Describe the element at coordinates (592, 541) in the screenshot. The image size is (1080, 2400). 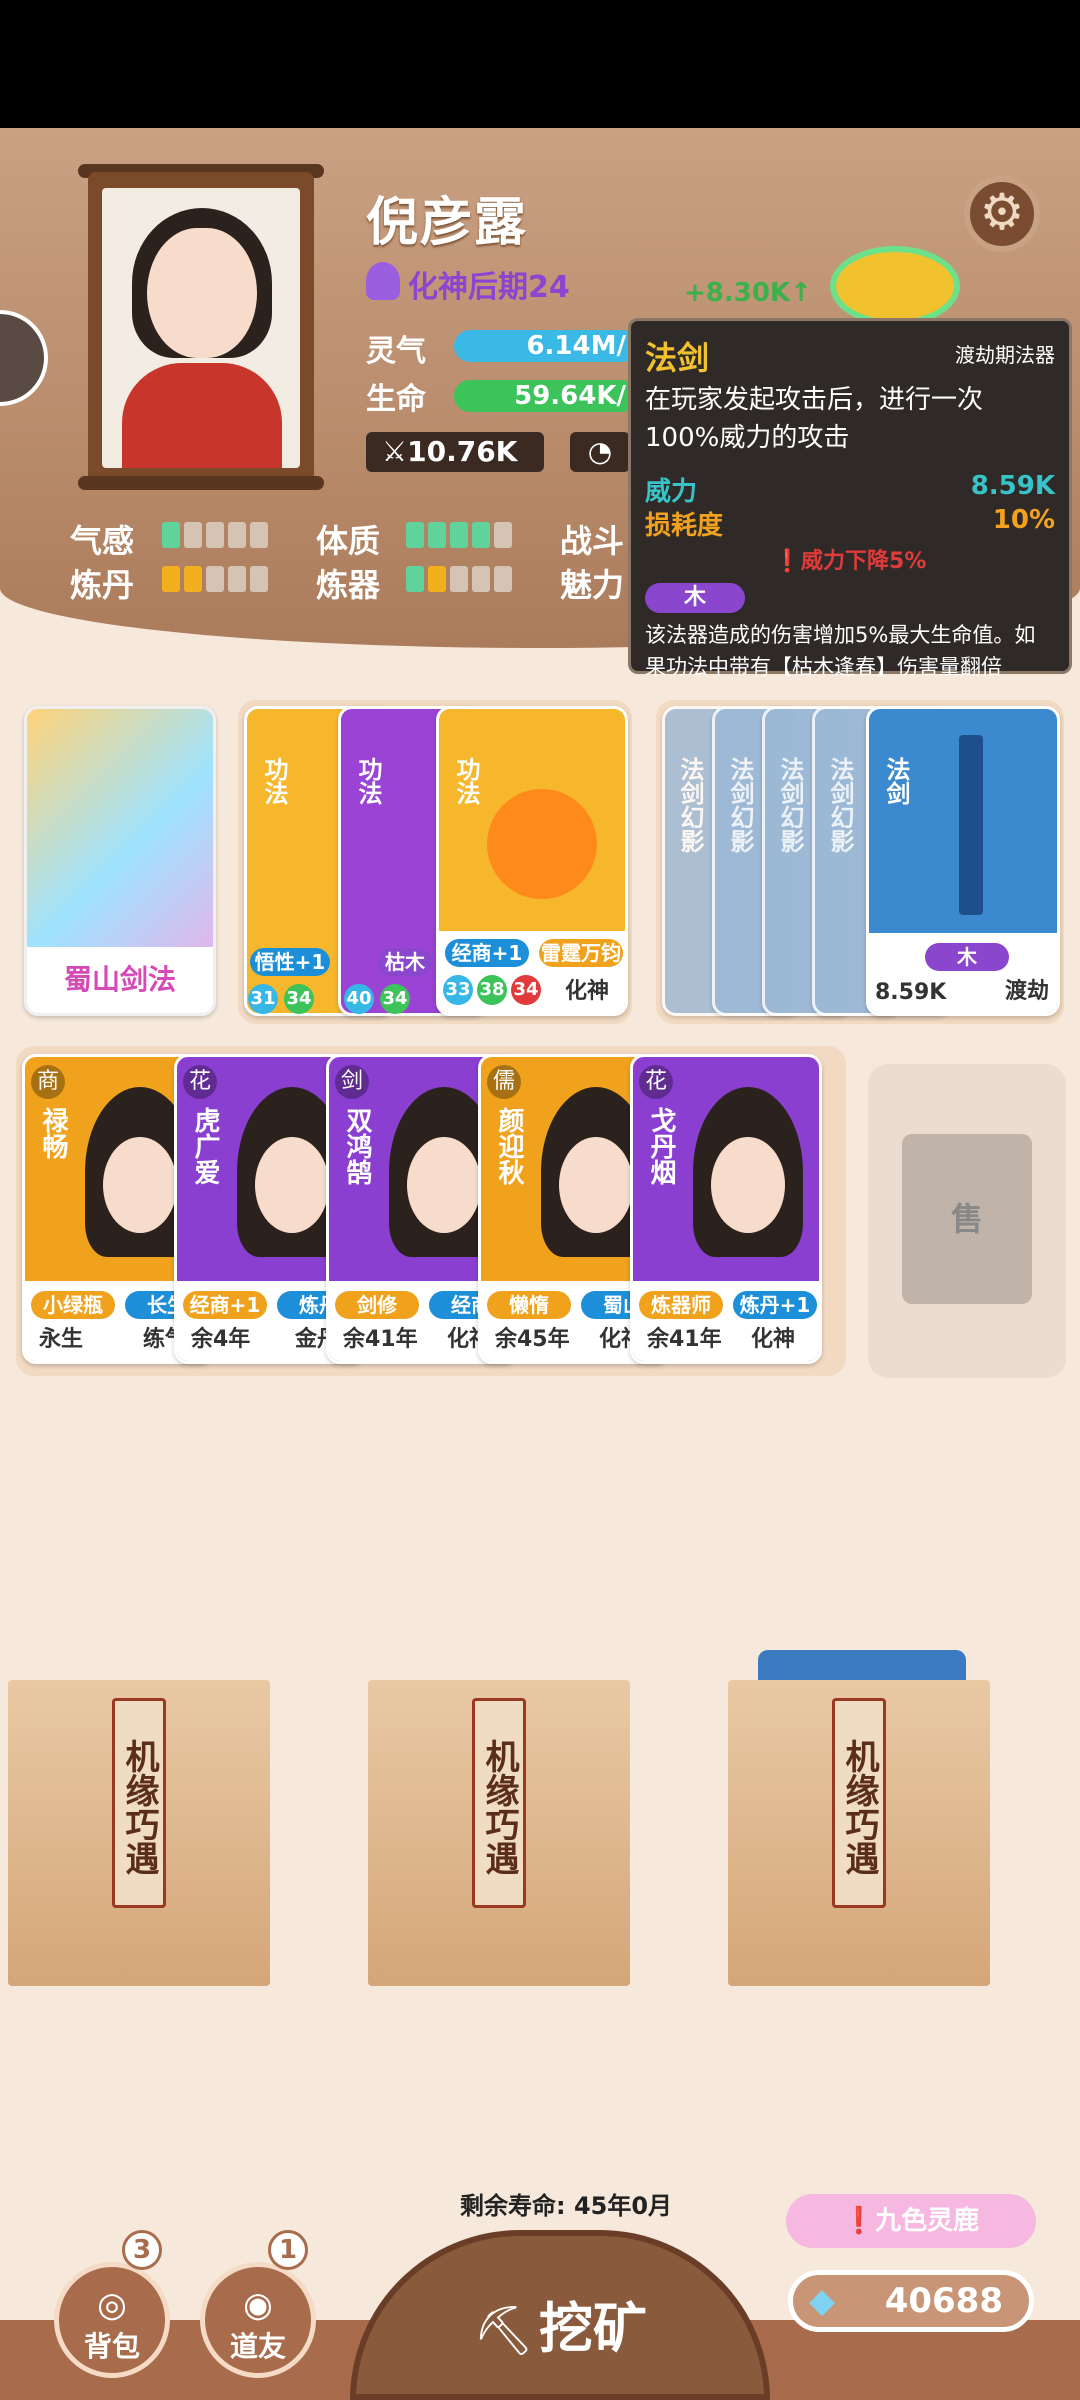
I see `stat-zhandou: 战斗` at that location.